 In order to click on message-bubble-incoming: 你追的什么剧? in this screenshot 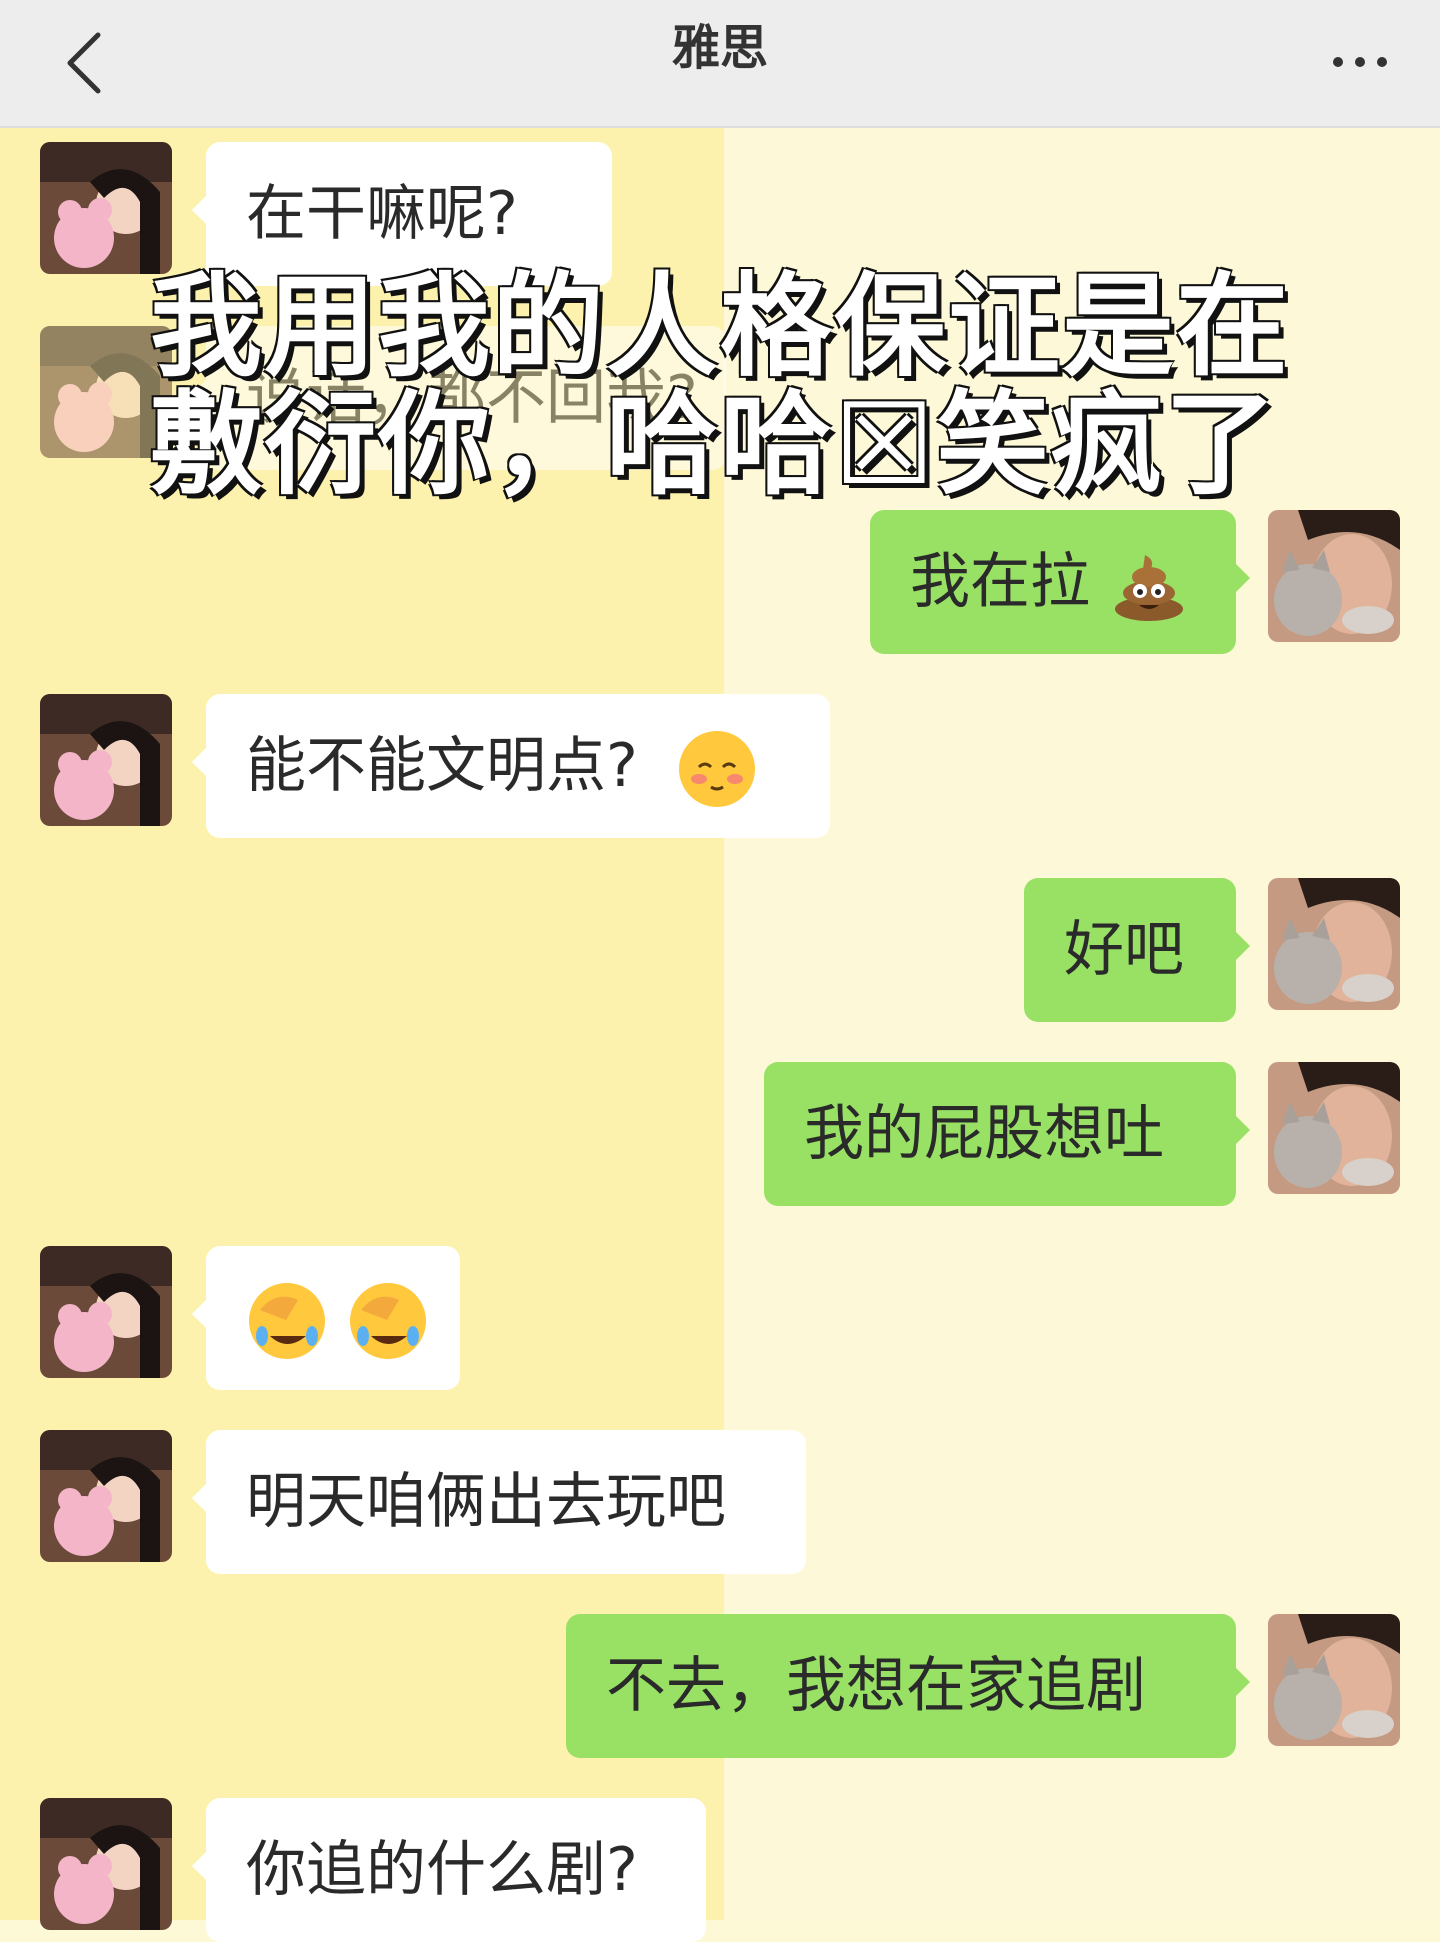, I will do `click(449, 1870)`.